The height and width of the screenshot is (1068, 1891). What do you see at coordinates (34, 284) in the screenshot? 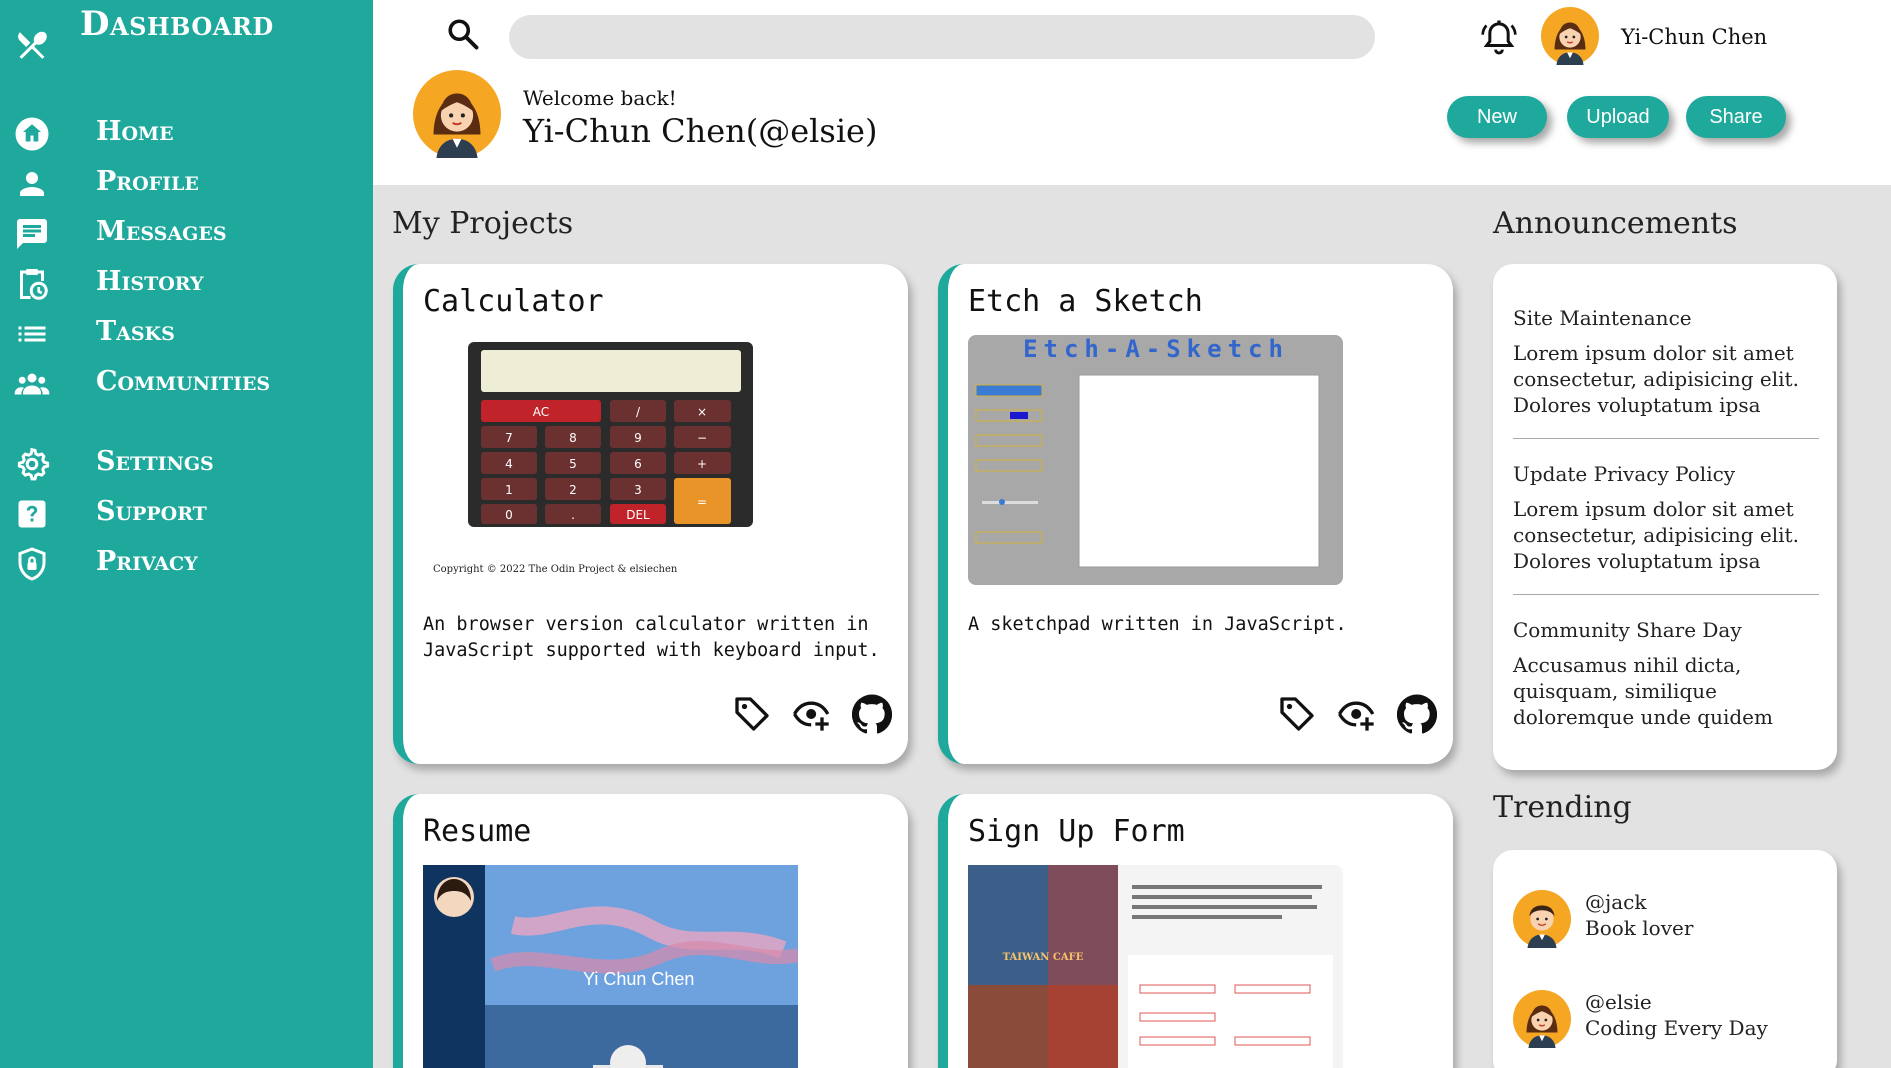
I see `history-icon` at bounding box center [34, 284].